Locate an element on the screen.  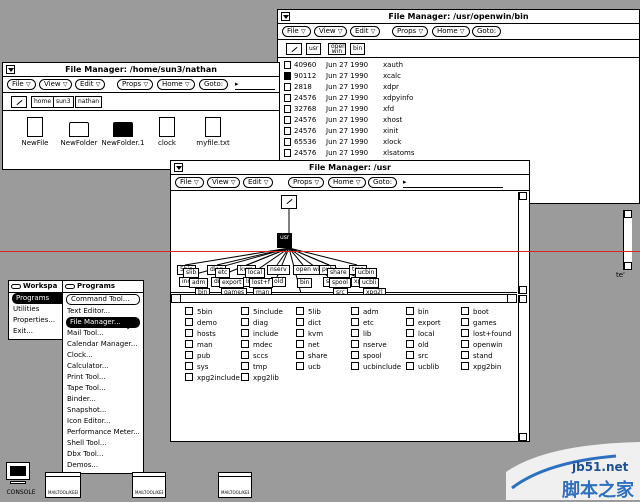
scroll-up-icon is located at coordinates (523, 299).